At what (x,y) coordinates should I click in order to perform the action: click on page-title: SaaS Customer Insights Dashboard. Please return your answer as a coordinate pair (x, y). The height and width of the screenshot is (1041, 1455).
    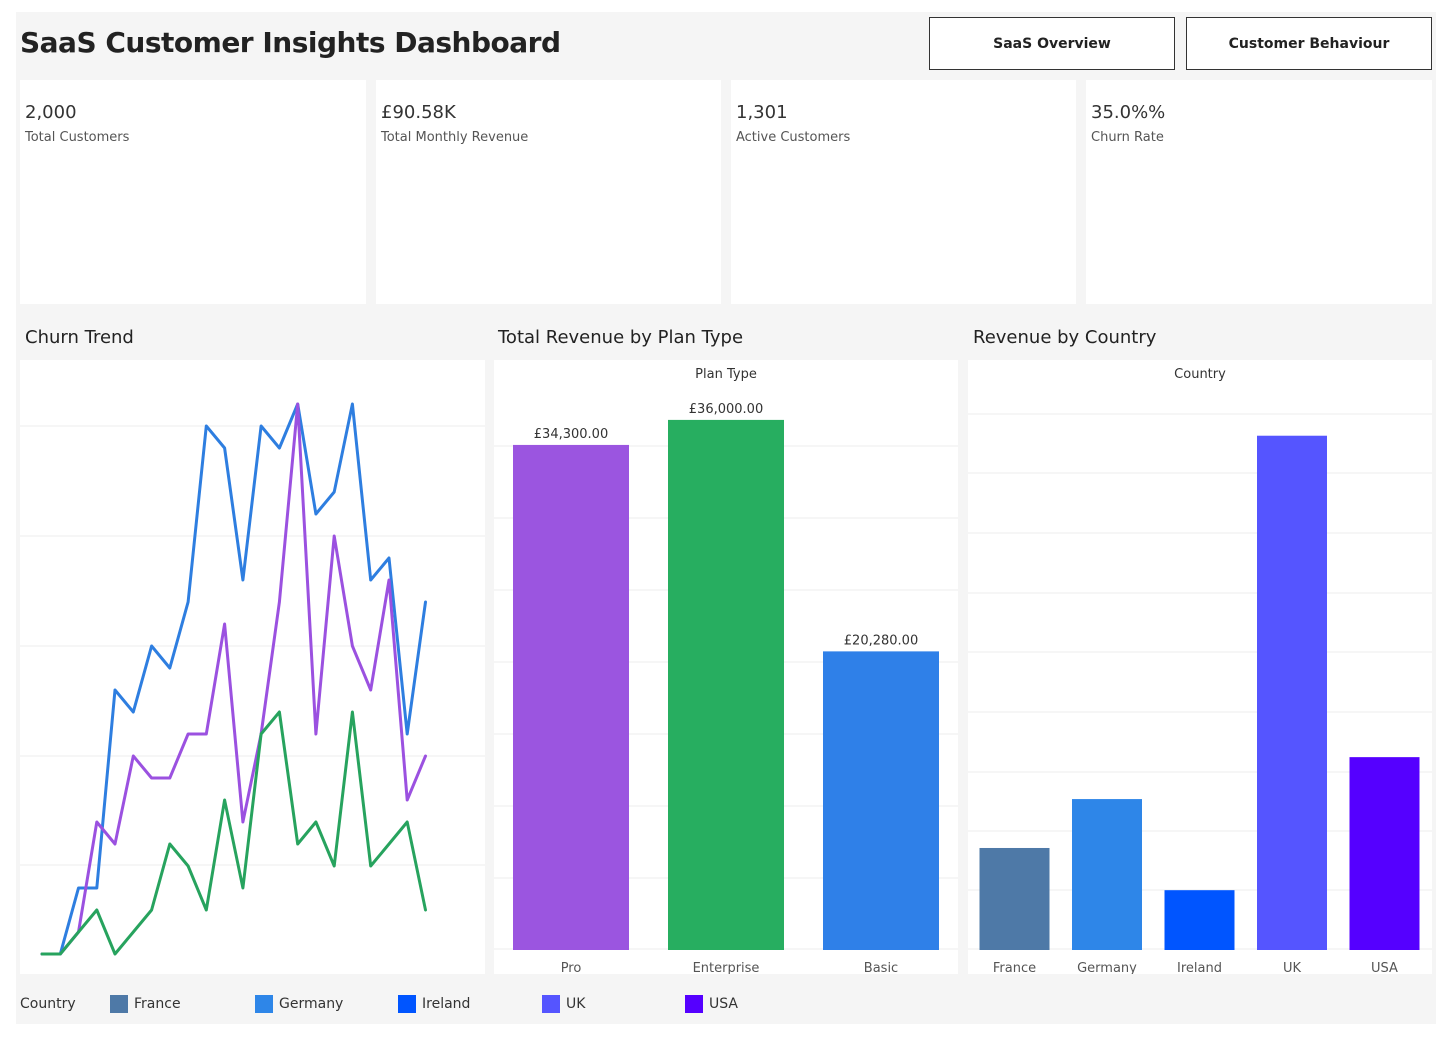
    Looking at the image, I should click on (290, 42).